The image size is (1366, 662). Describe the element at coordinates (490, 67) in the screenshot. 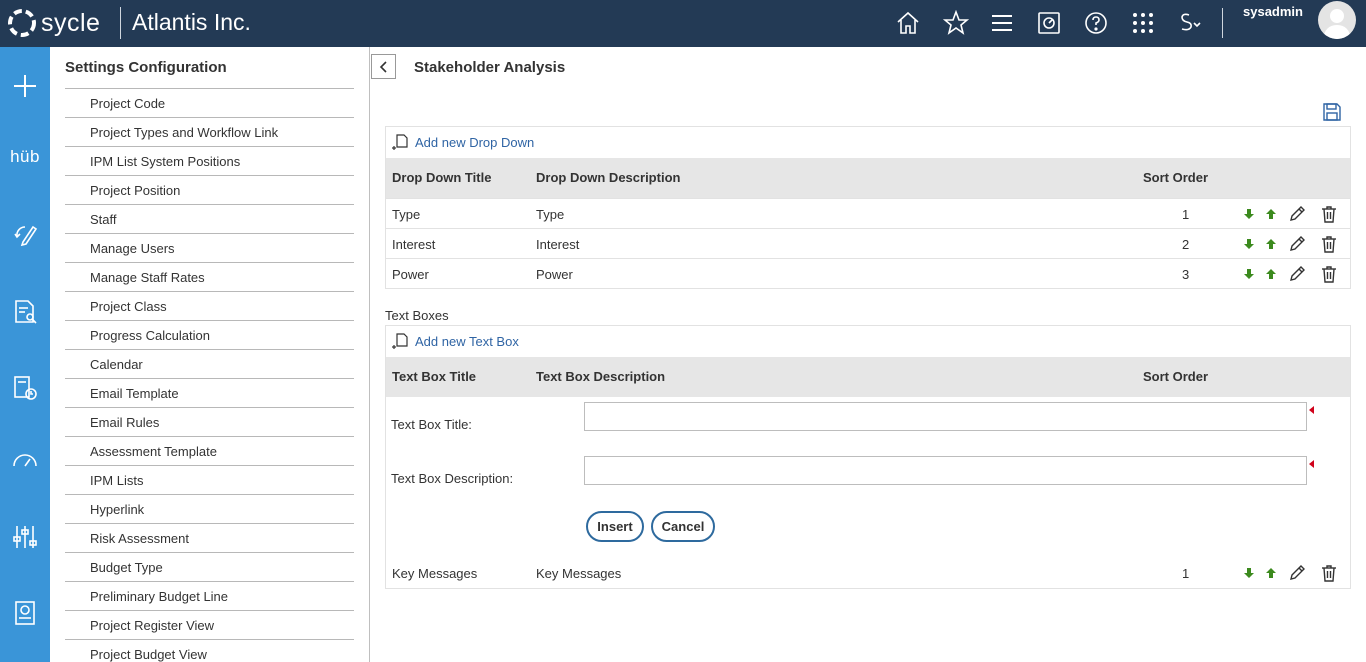

I see `page-title: Stakeholder Analysis` at that location.